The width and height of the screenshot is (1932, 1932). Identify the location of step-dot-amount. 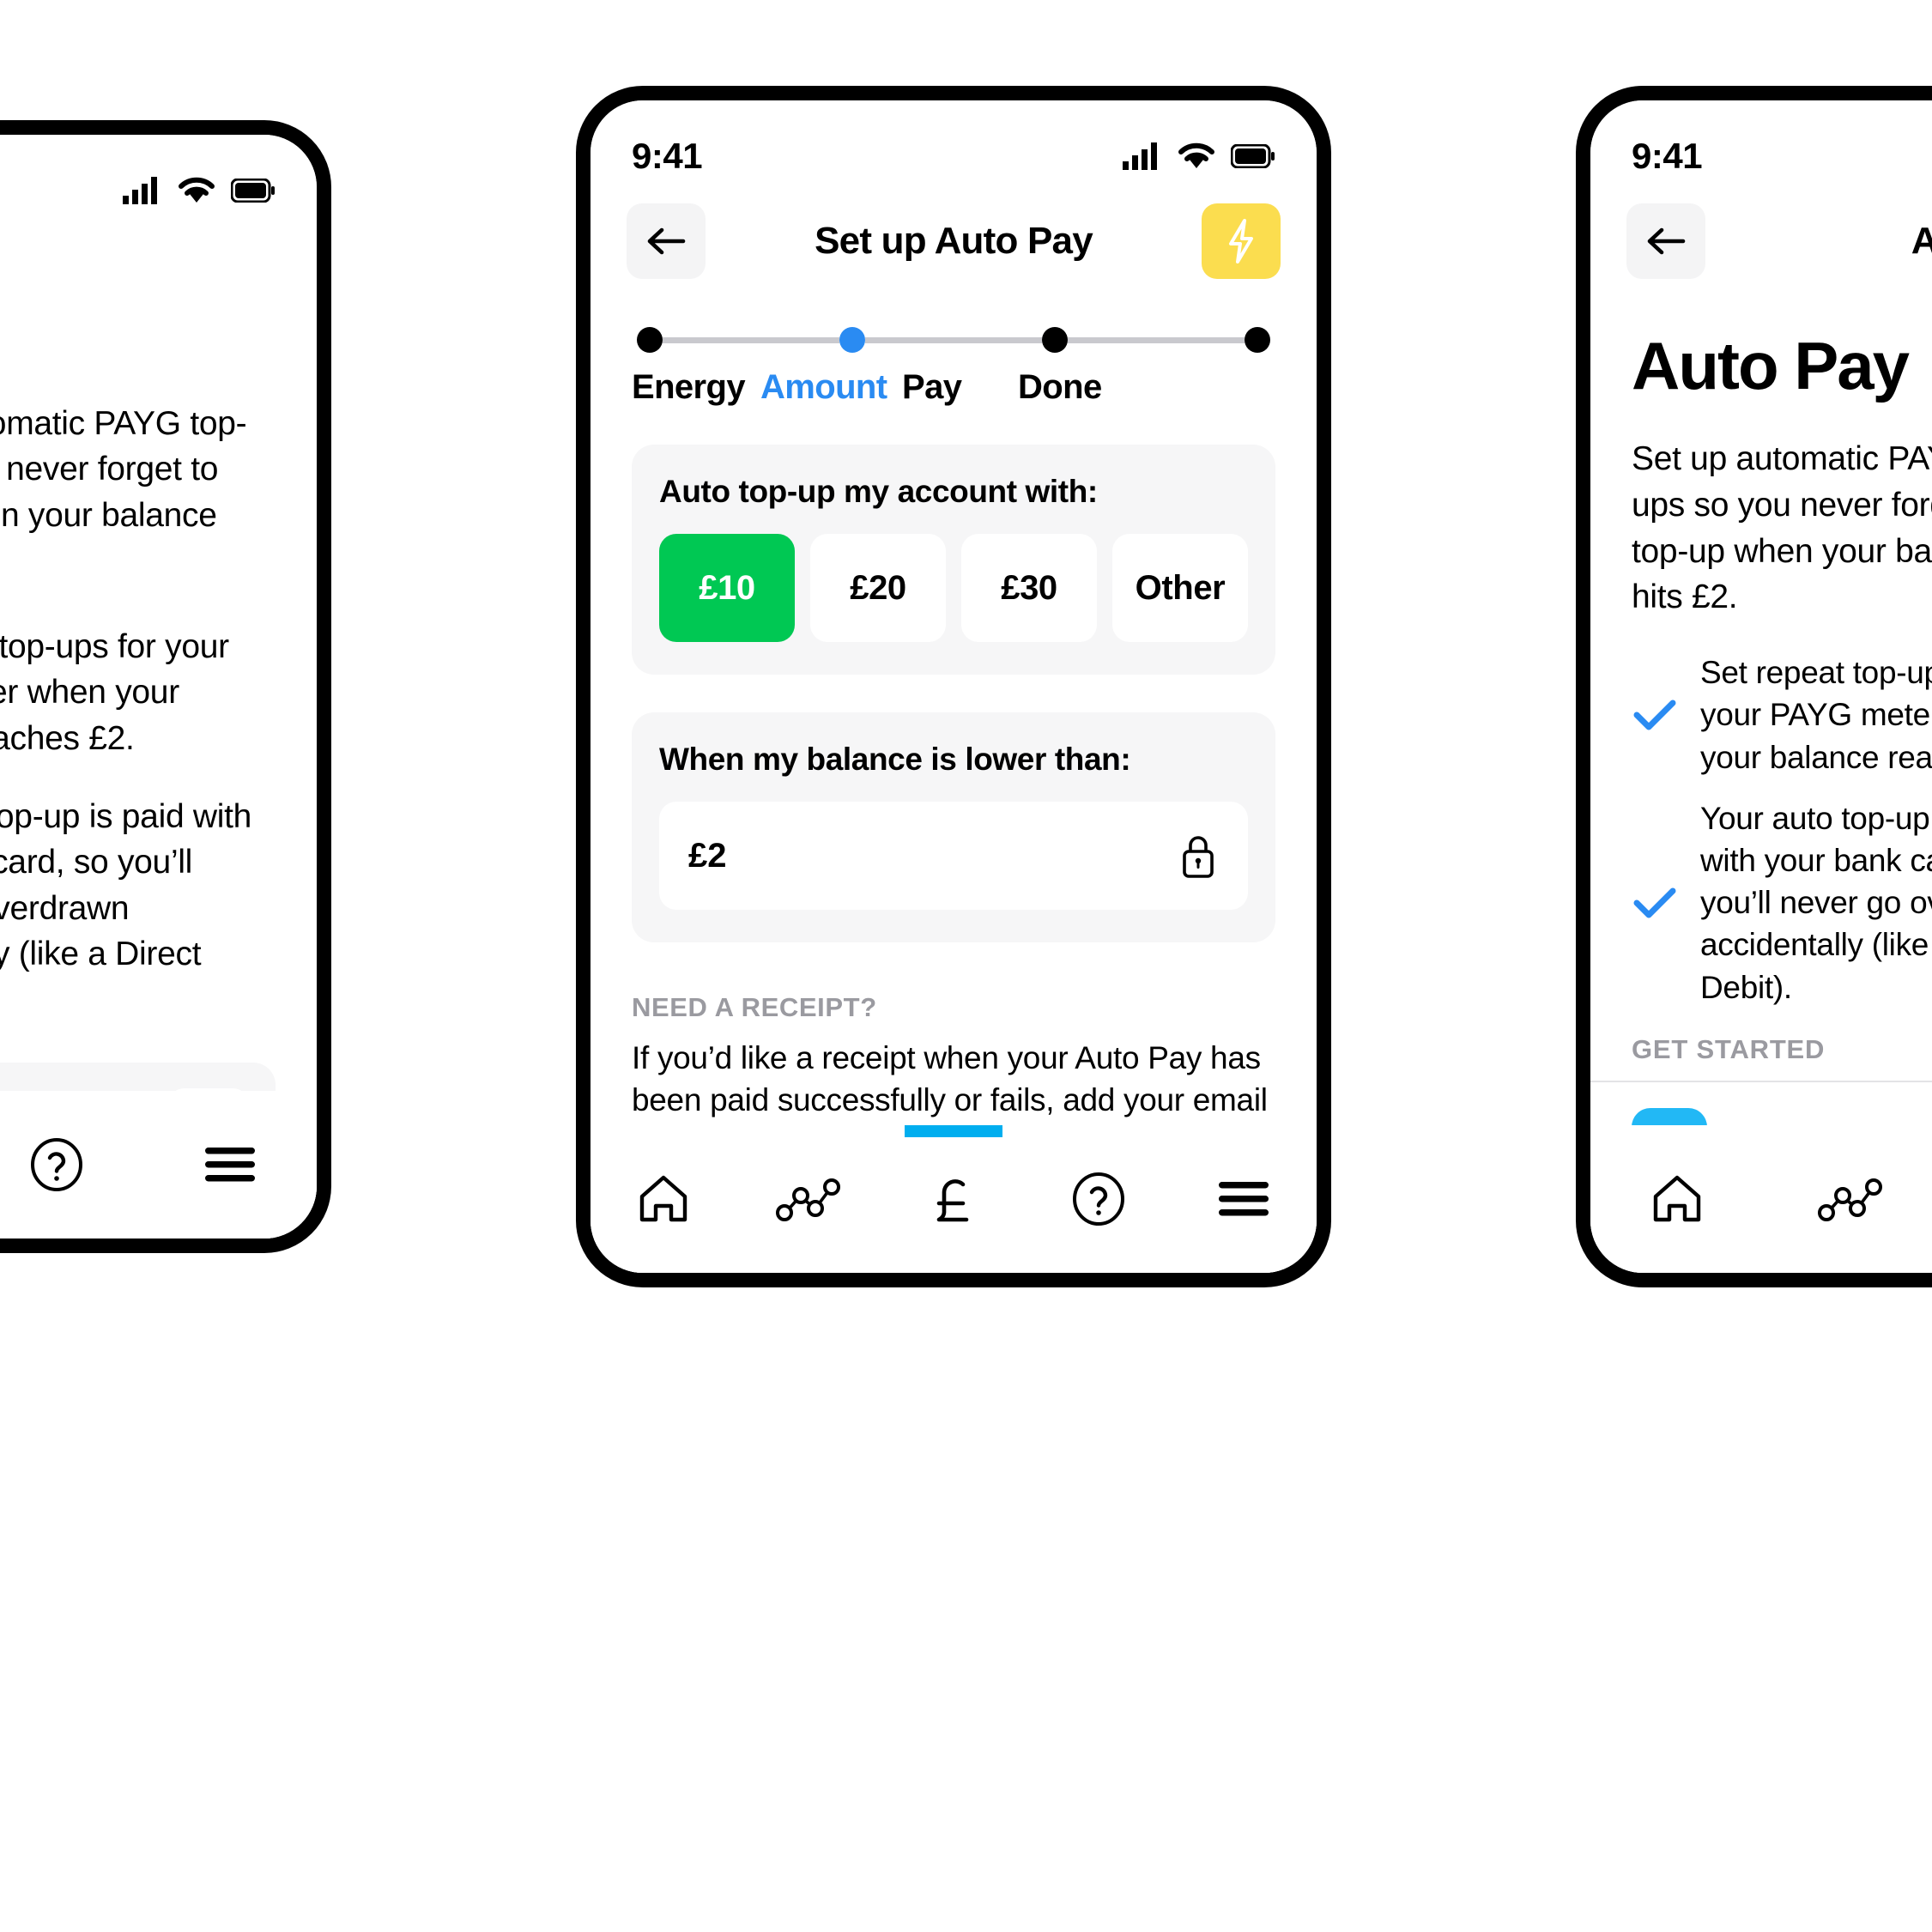
(852, 340).